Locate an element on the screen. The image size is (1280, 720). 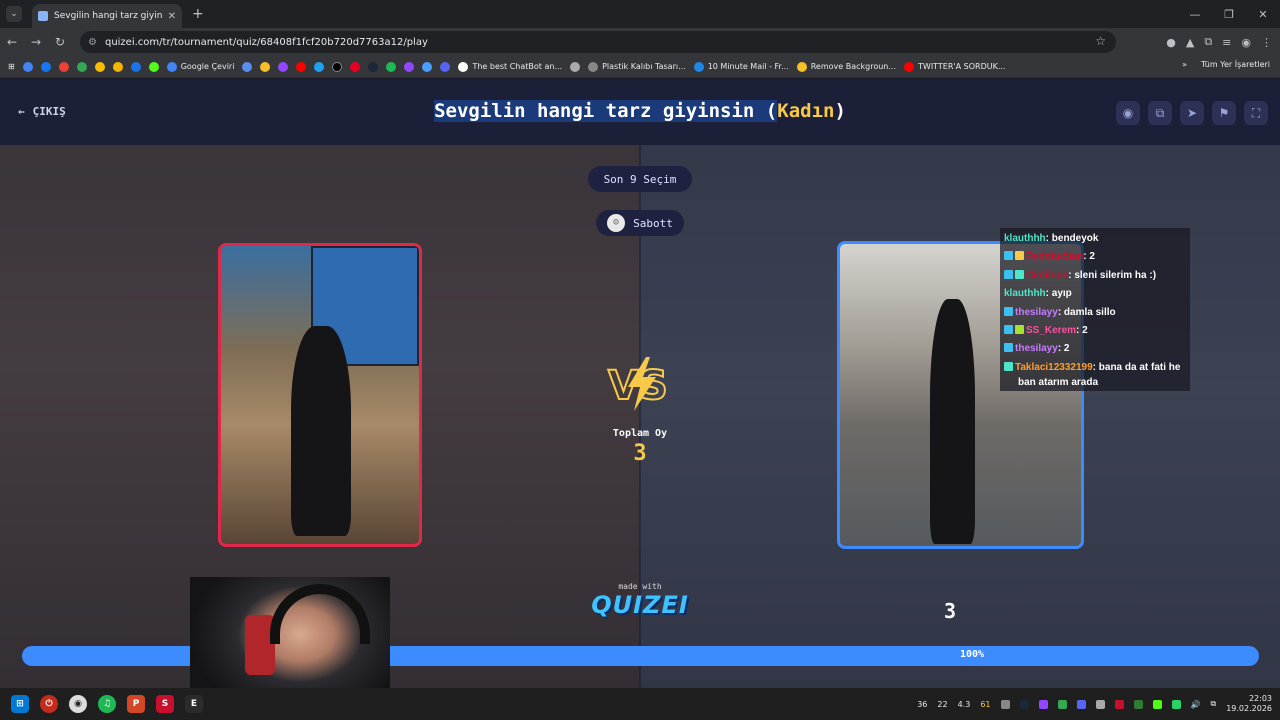
app-icon: S is located at coordinates (165, 704).